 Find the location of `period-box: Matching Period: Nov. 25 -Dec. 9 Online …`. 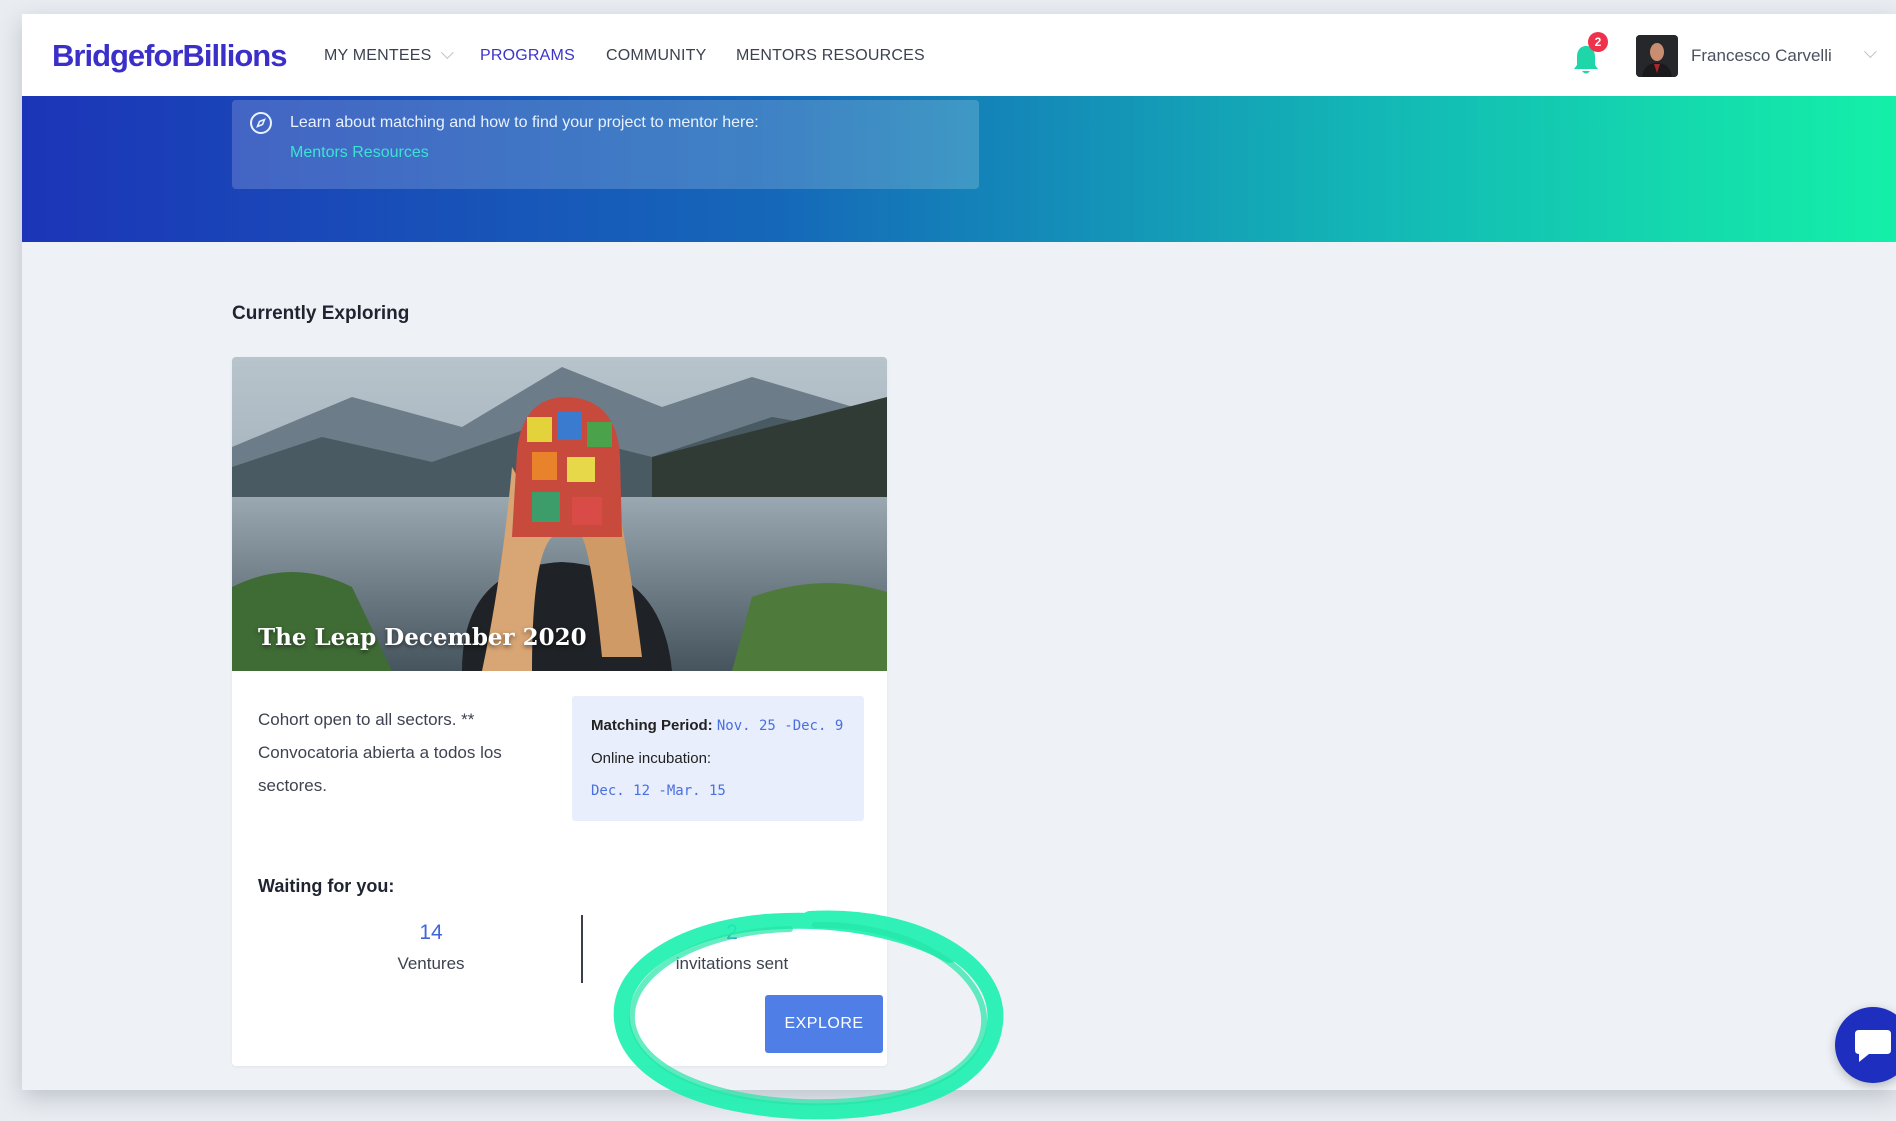

period-box: Matching Period: Nov. 25 -Dec. 9 Online … is located at coordinates (718, 758).